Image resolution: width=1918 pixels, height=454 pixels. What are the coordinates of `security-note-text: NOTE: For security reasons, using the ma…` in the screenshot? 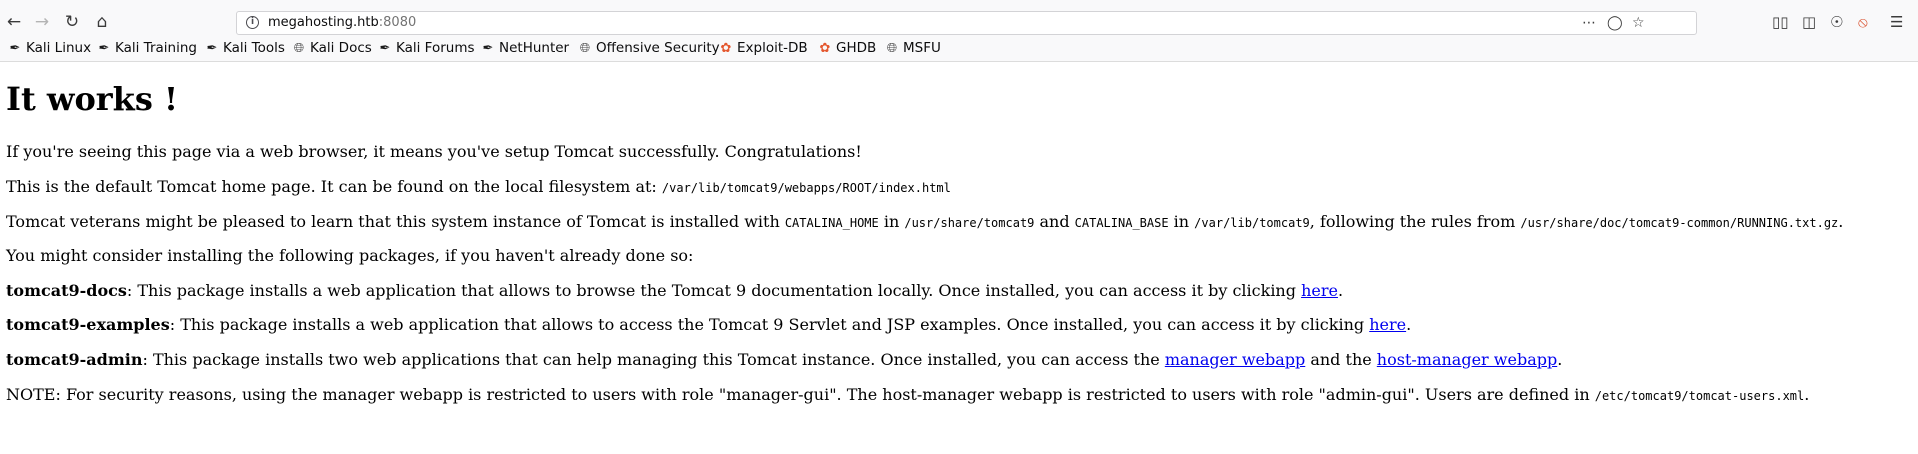 It's located at (800, 394).